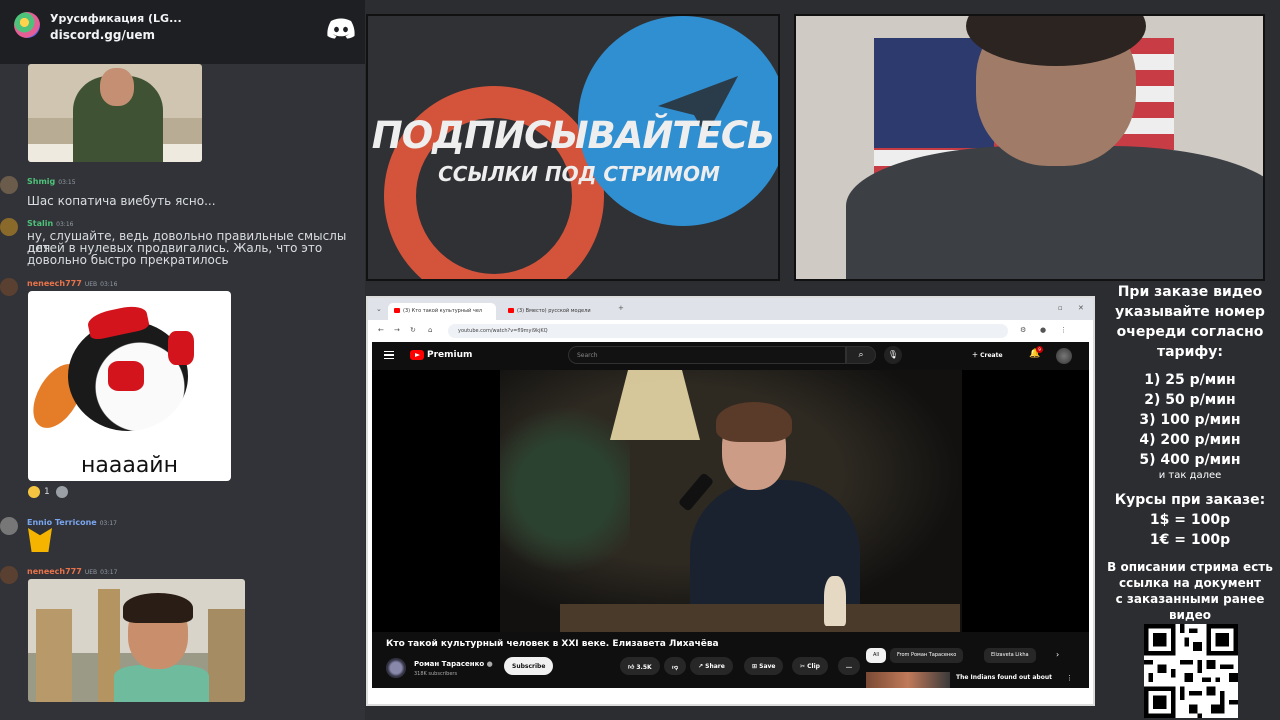  I want to click on toy-part, so click(126, 376).